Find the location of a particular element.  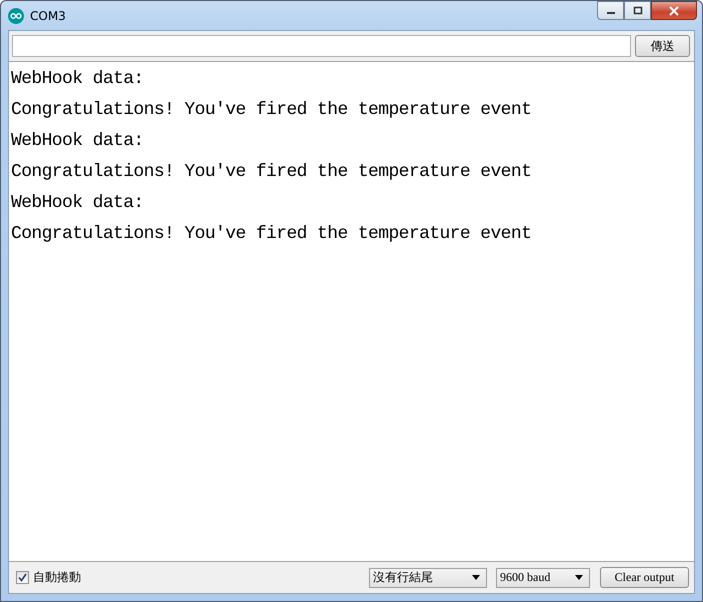

close-icon is located at coordinates (674, 11).